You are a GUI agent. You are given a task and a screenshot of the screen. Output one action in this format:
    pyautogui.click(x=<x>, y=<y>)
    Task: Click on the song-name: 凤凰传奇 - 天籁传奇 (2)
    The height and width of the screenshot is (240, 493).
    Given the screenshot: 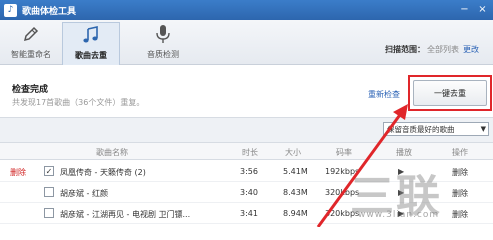 What is the action you would take?
    pyautogui.click(x=103, y=172)
    